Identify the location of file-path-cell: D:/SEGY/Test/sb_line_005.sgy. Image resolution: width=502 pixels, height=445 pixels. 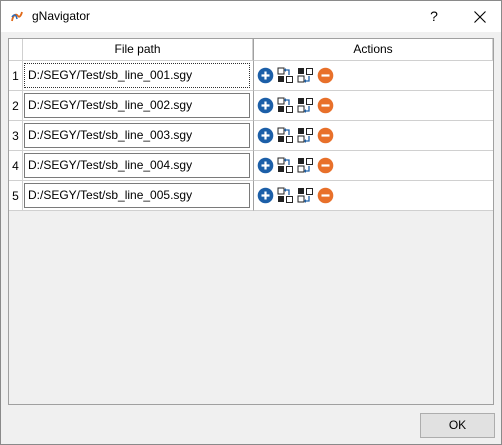
(138, 196).